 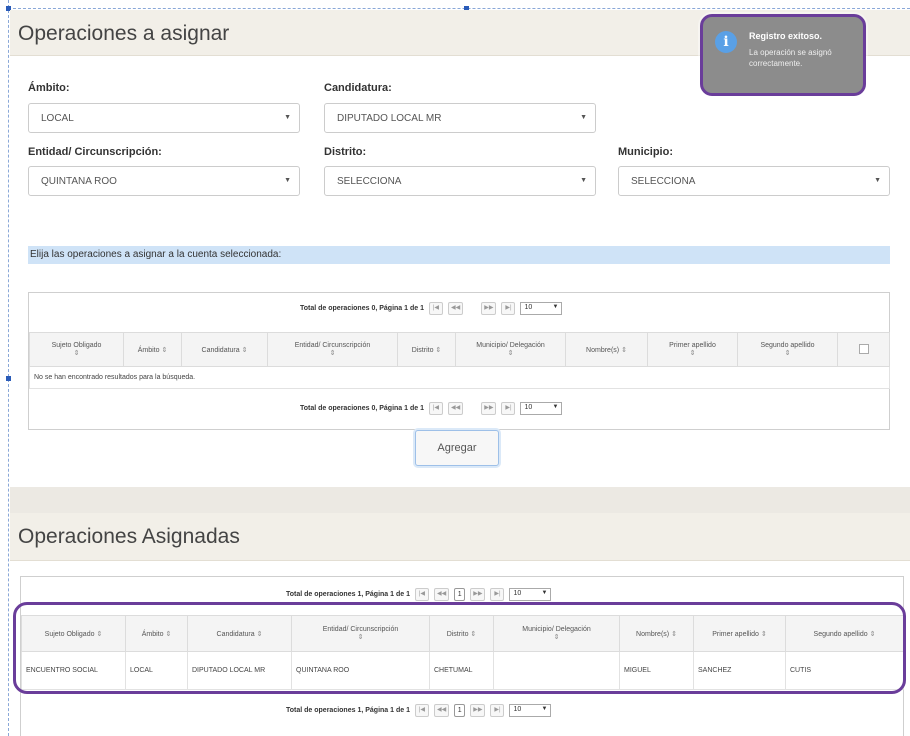 What do you see at coordinates (863, 349) in the screenshot?
I see `select-all-checkbox` at bounding box center [863, 349].